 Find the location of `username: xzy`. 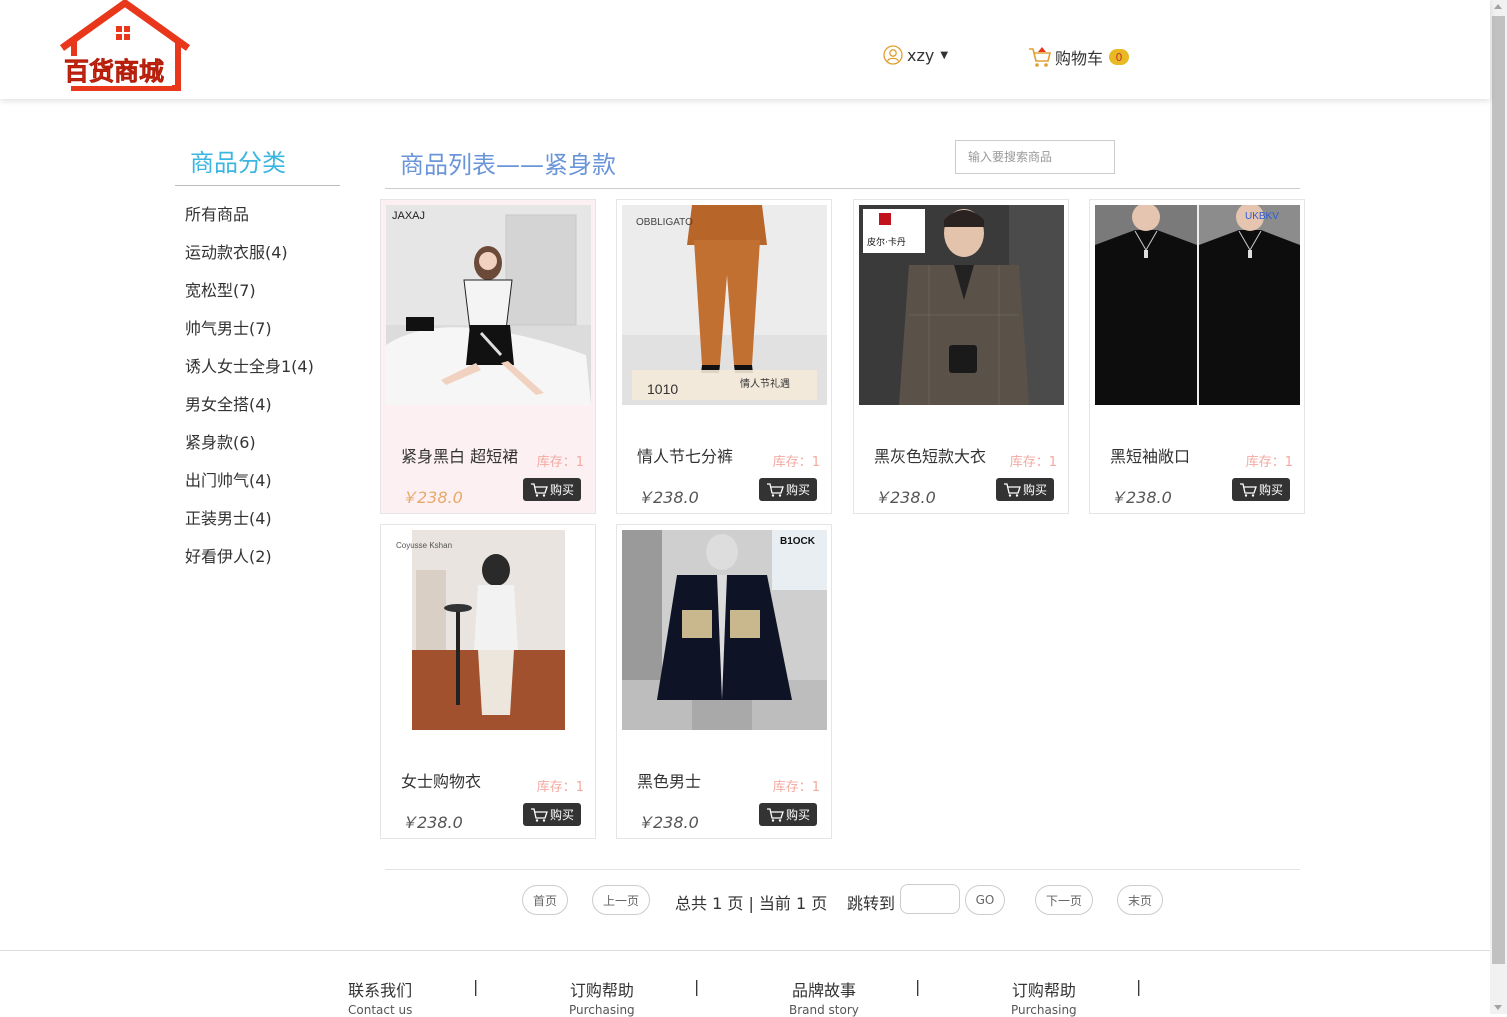

username: xzy is located at coordinates (921, 55).